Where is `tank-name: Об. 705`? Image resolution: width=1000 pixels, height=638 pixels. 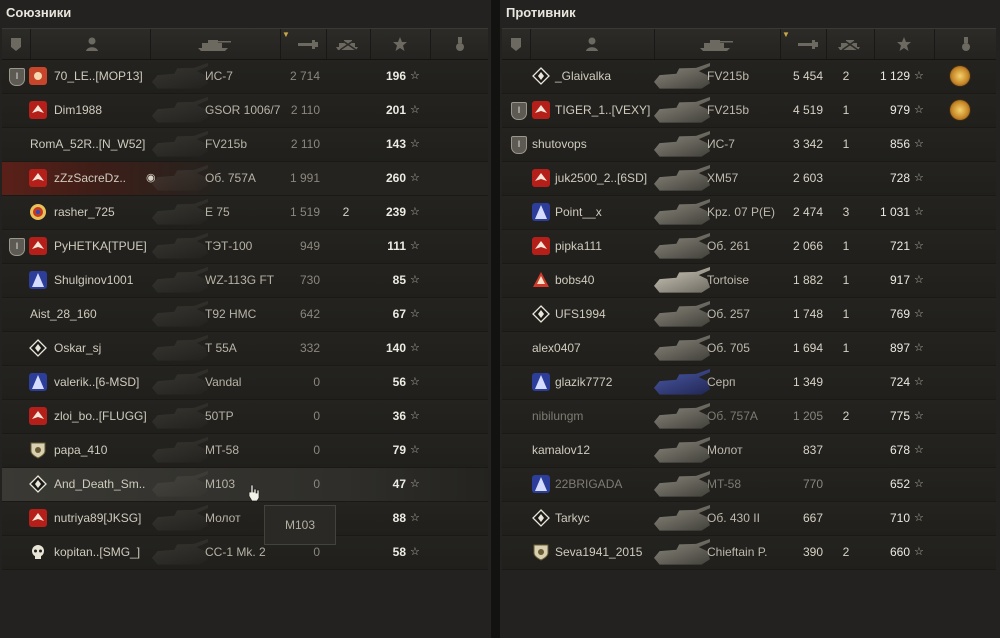
tank-name: Об. 705 is located at coordinates (728, 348).